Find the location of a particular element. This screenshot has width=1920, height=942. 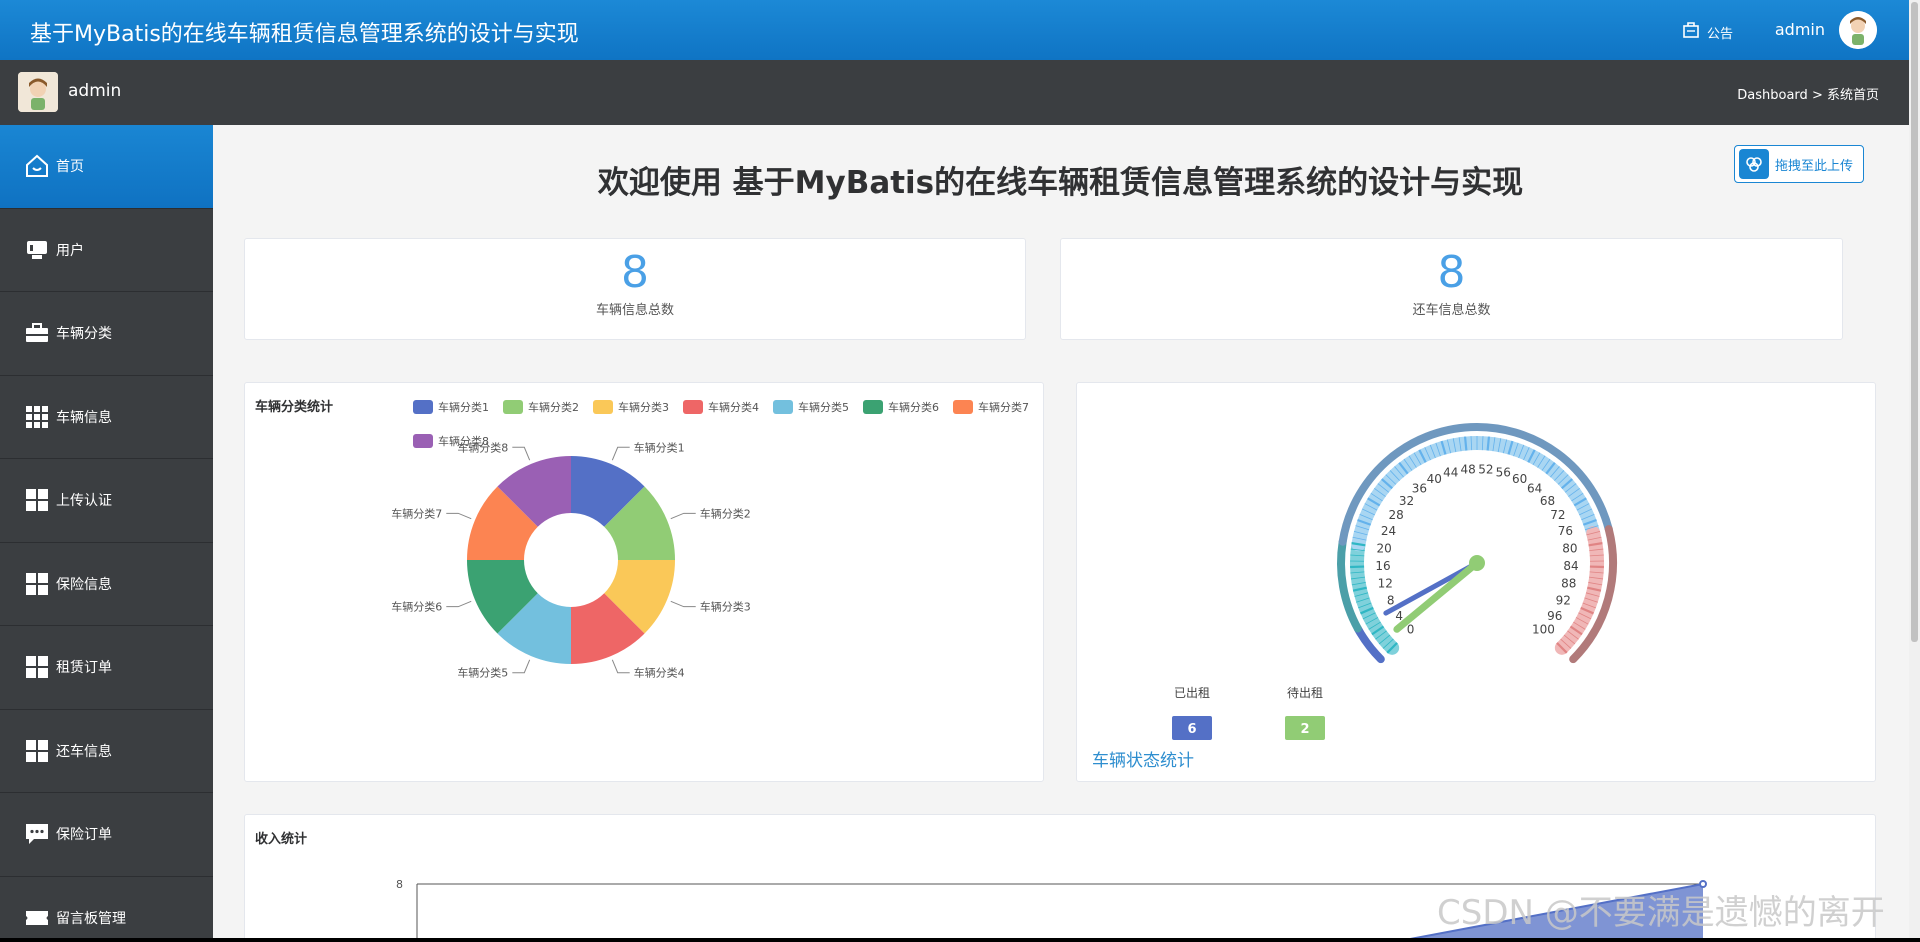

briefcase-icon is located at coordinates (37, 333).